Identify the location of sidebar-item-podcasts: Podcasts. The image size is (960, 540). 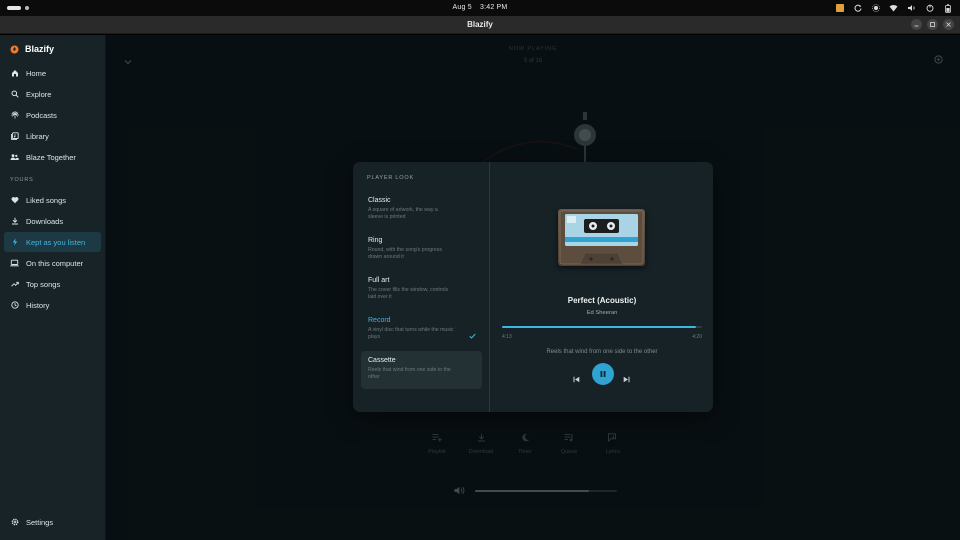
(52, 115).